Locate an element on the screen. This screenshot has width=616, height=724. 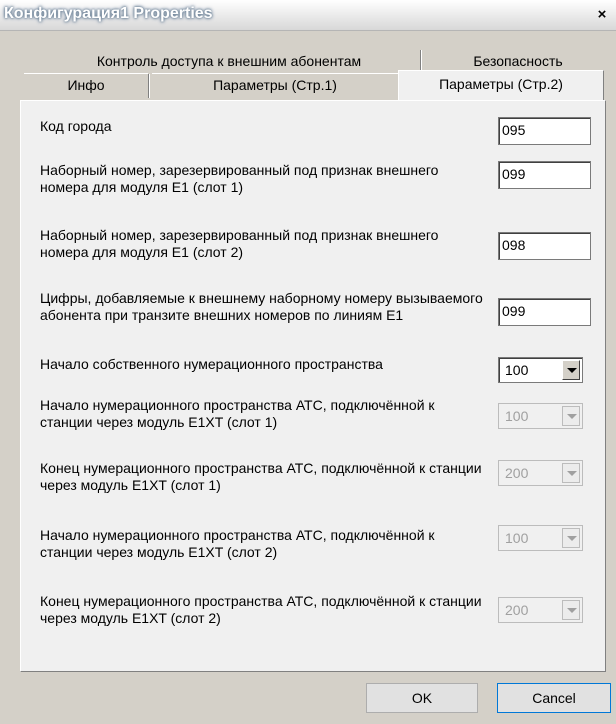
ok-button: OK is located at coordinates (422, 698).